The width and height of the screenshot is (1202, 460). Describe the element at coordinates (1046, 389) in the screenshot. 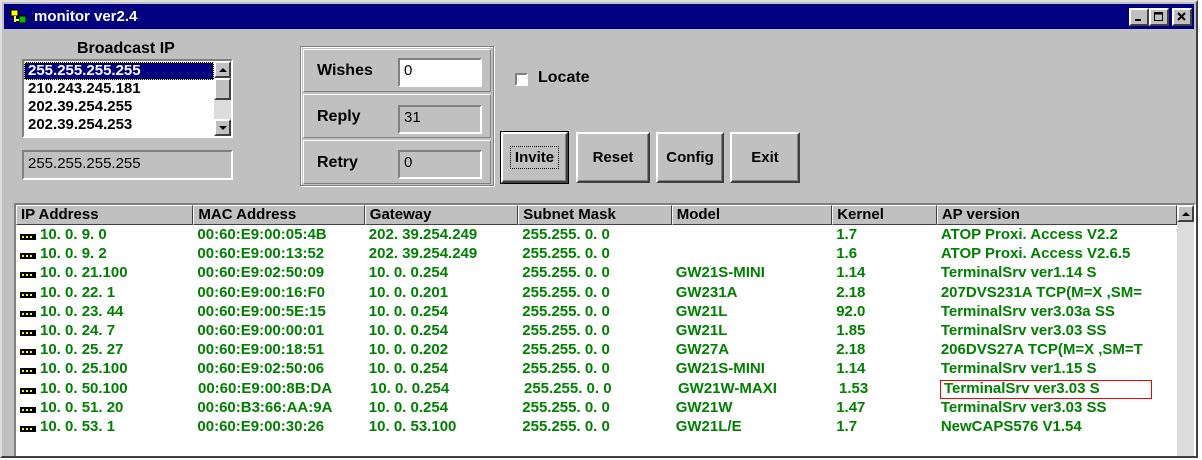

I see `highlighted-ap-version-cell: TerminalSrv ver3.03 S` at that location.